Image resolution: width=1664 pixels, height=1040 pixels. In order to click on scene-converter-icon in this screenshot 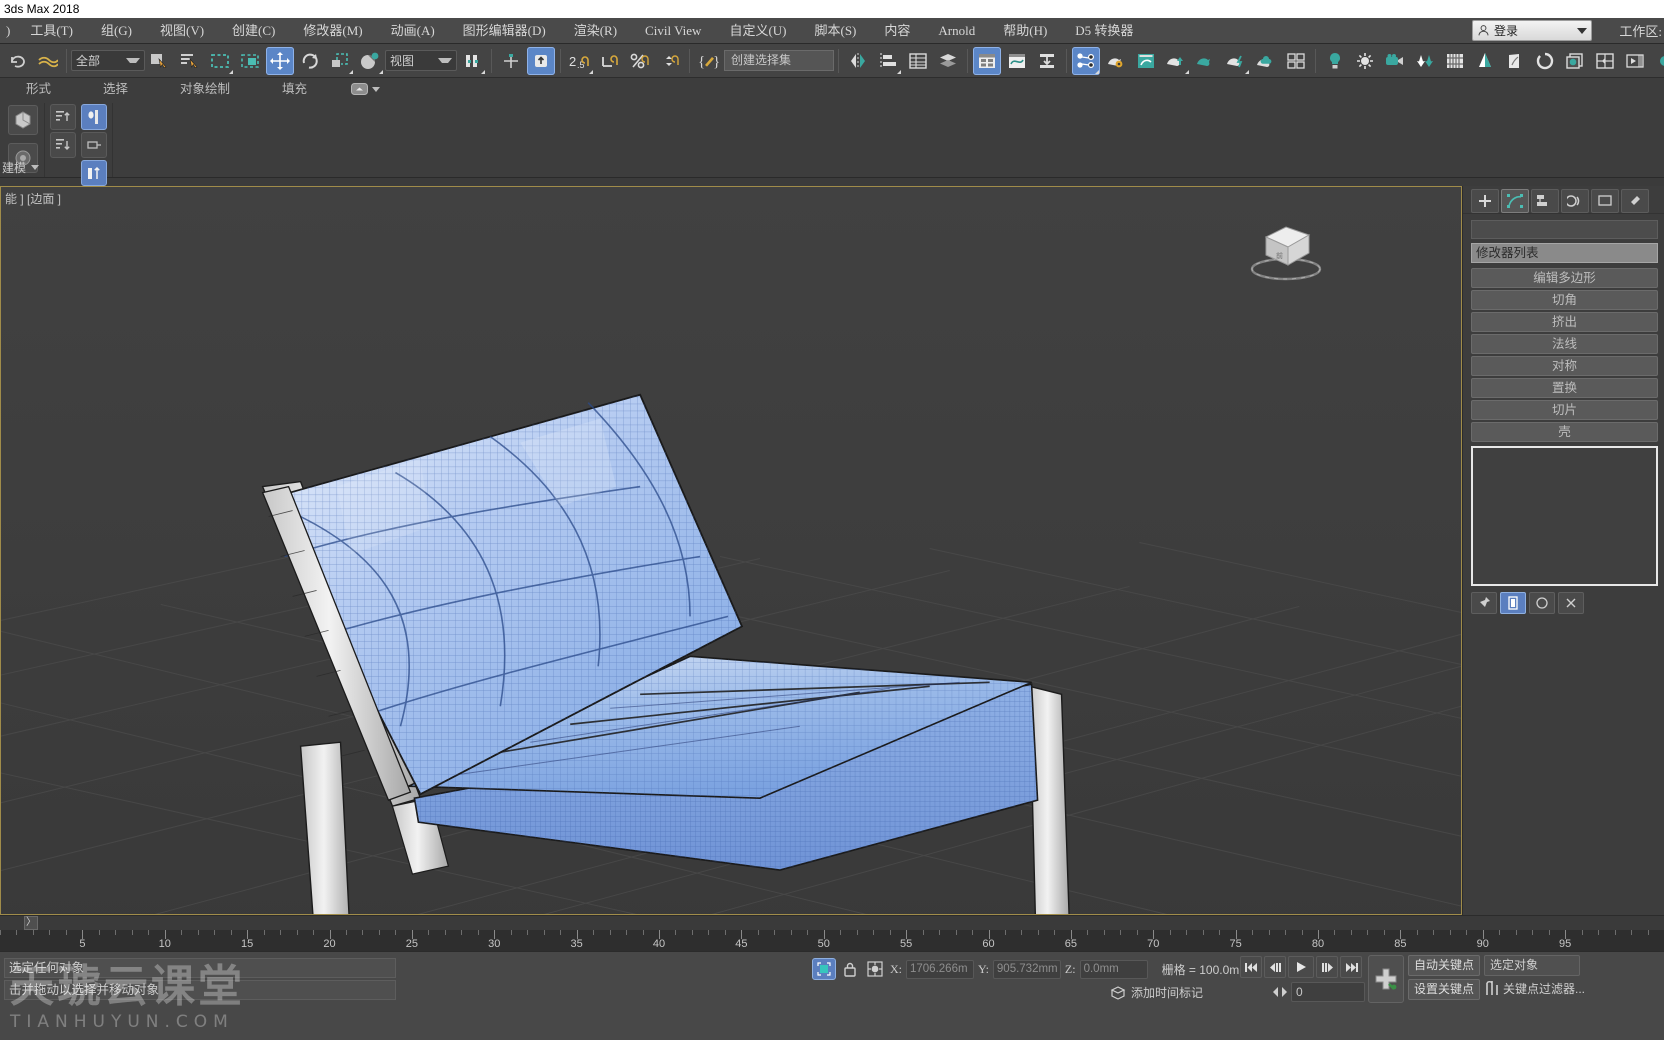, I will do `click(1605, 61)`.